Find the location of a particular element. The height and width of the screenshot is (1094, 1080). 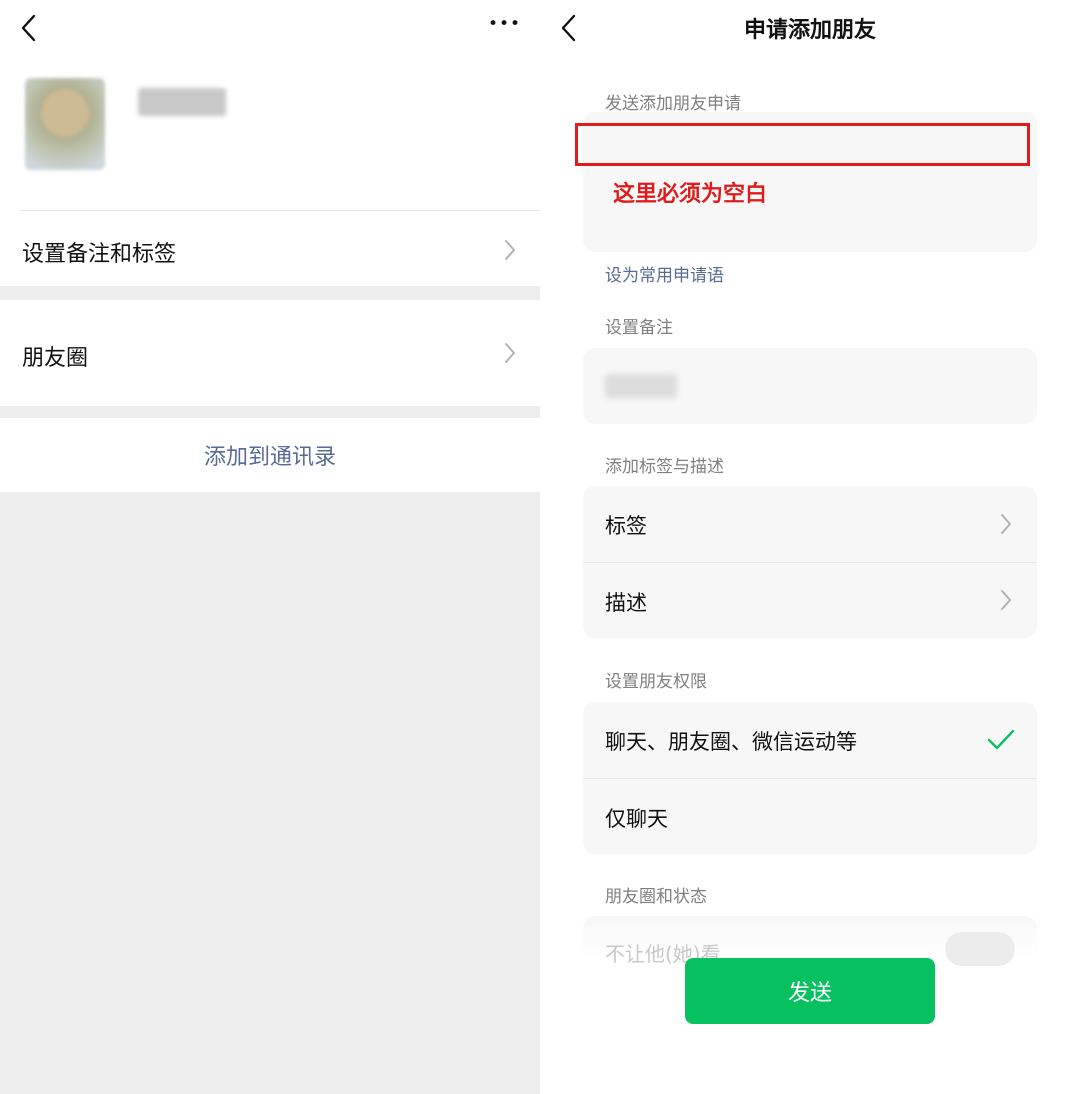

contact-name-blurred is located at coordinates (182, 102).